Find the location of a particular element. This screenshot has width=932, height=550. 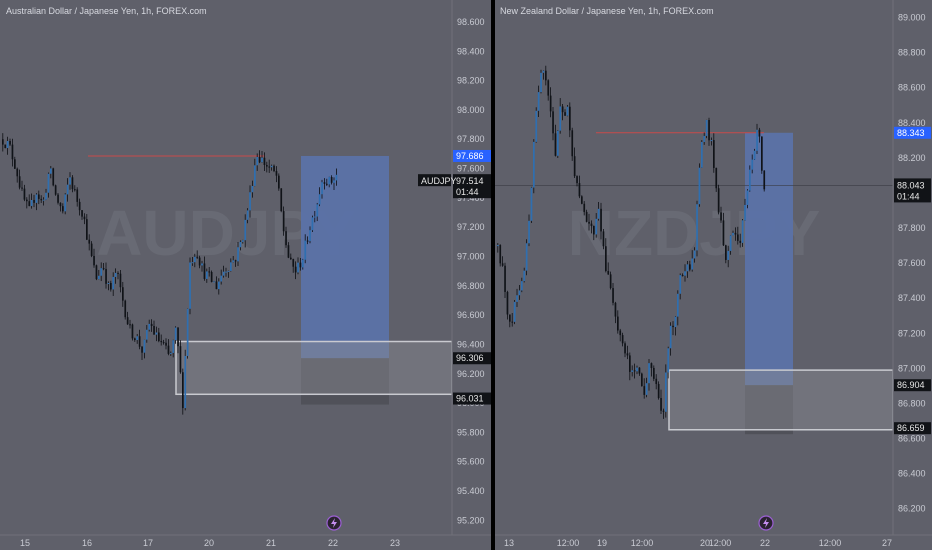

countdown-tag: 01:44 is located at coordinates (908, 196).